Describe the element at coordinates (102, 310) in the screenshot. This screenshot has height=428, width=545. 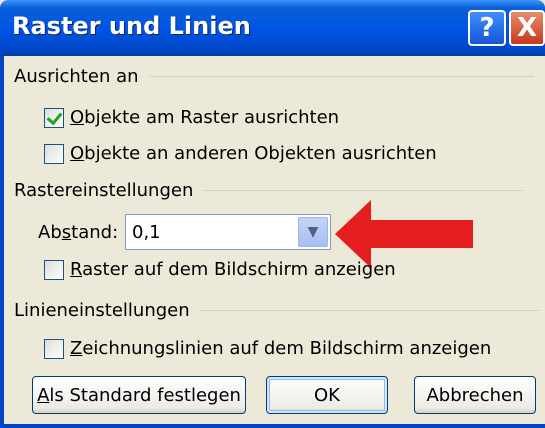
I see `group-lines-title: Linieneinstellungen` at that location.